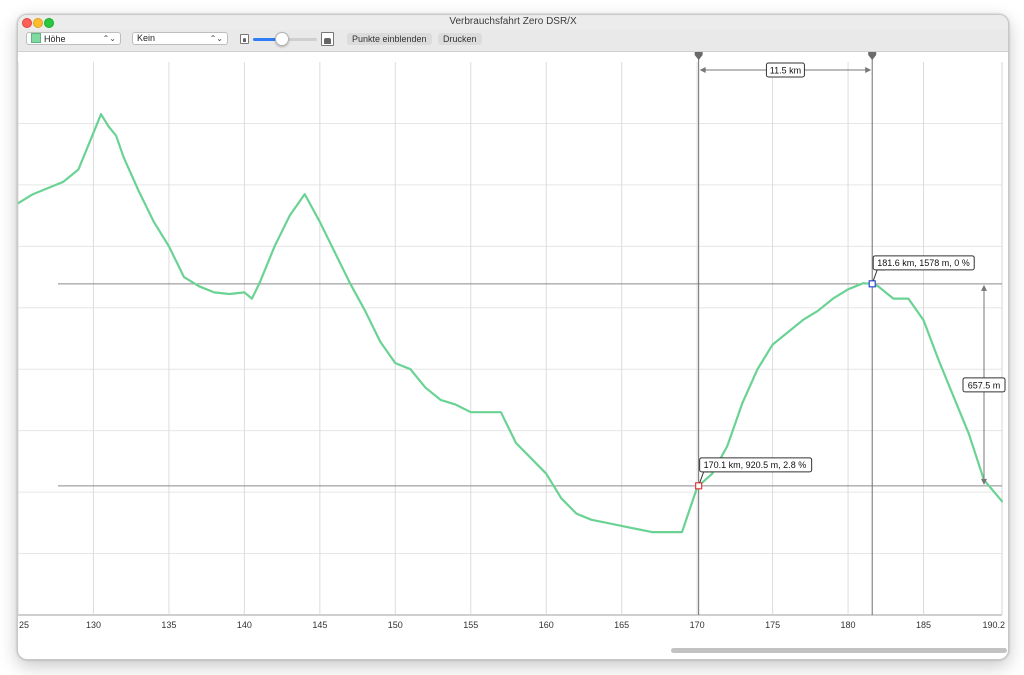 This screenshot has width=1024, height=675. Describe the element at coordinates (36, 38) in the screenshot. I see `series-color-swatch` at that location.